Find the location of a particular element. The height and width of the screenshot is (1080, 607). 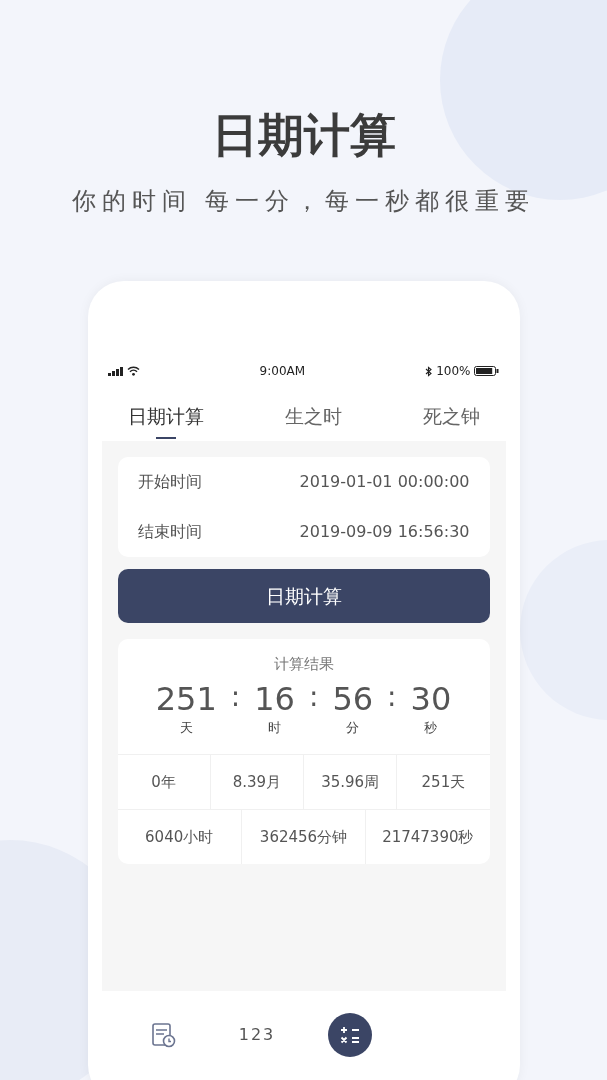

result-cell: 362456分钟 is located at coordinates (304, 836).